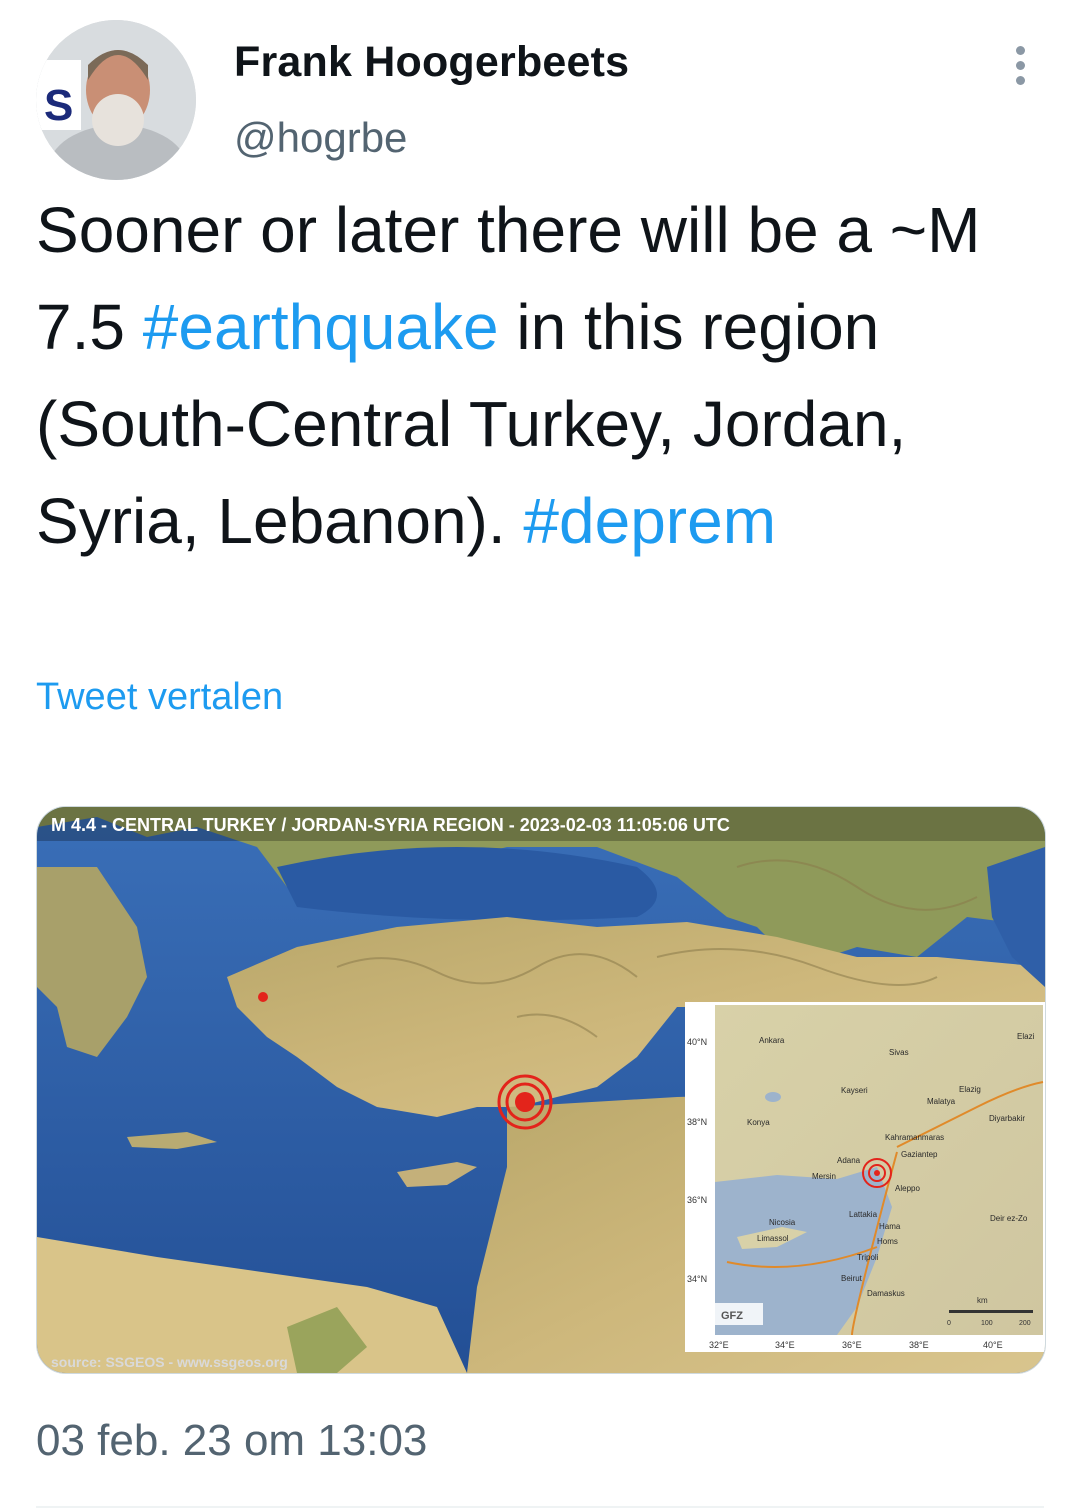 This screenshot has height=1511, width=1080. I want to click on avatar-letter: S, so click(58, 105).